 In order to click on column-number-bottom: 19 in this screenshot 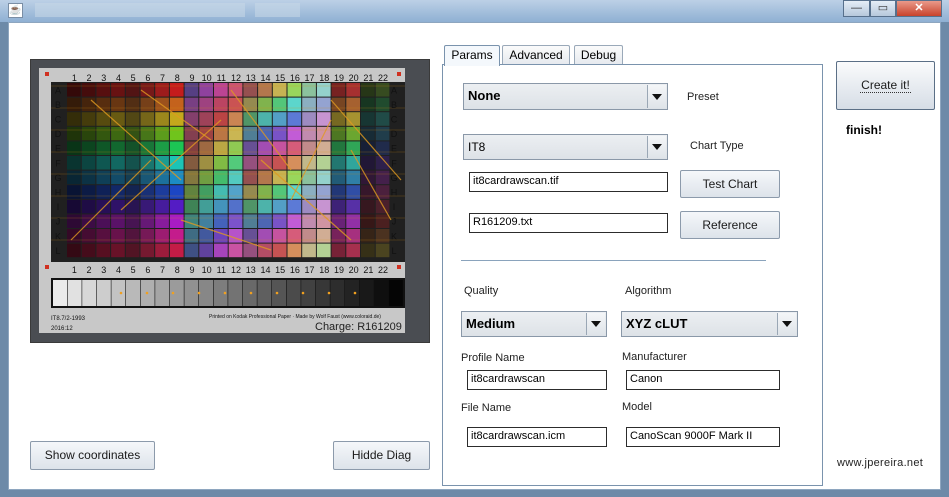, I will do `click(339, 270)`.